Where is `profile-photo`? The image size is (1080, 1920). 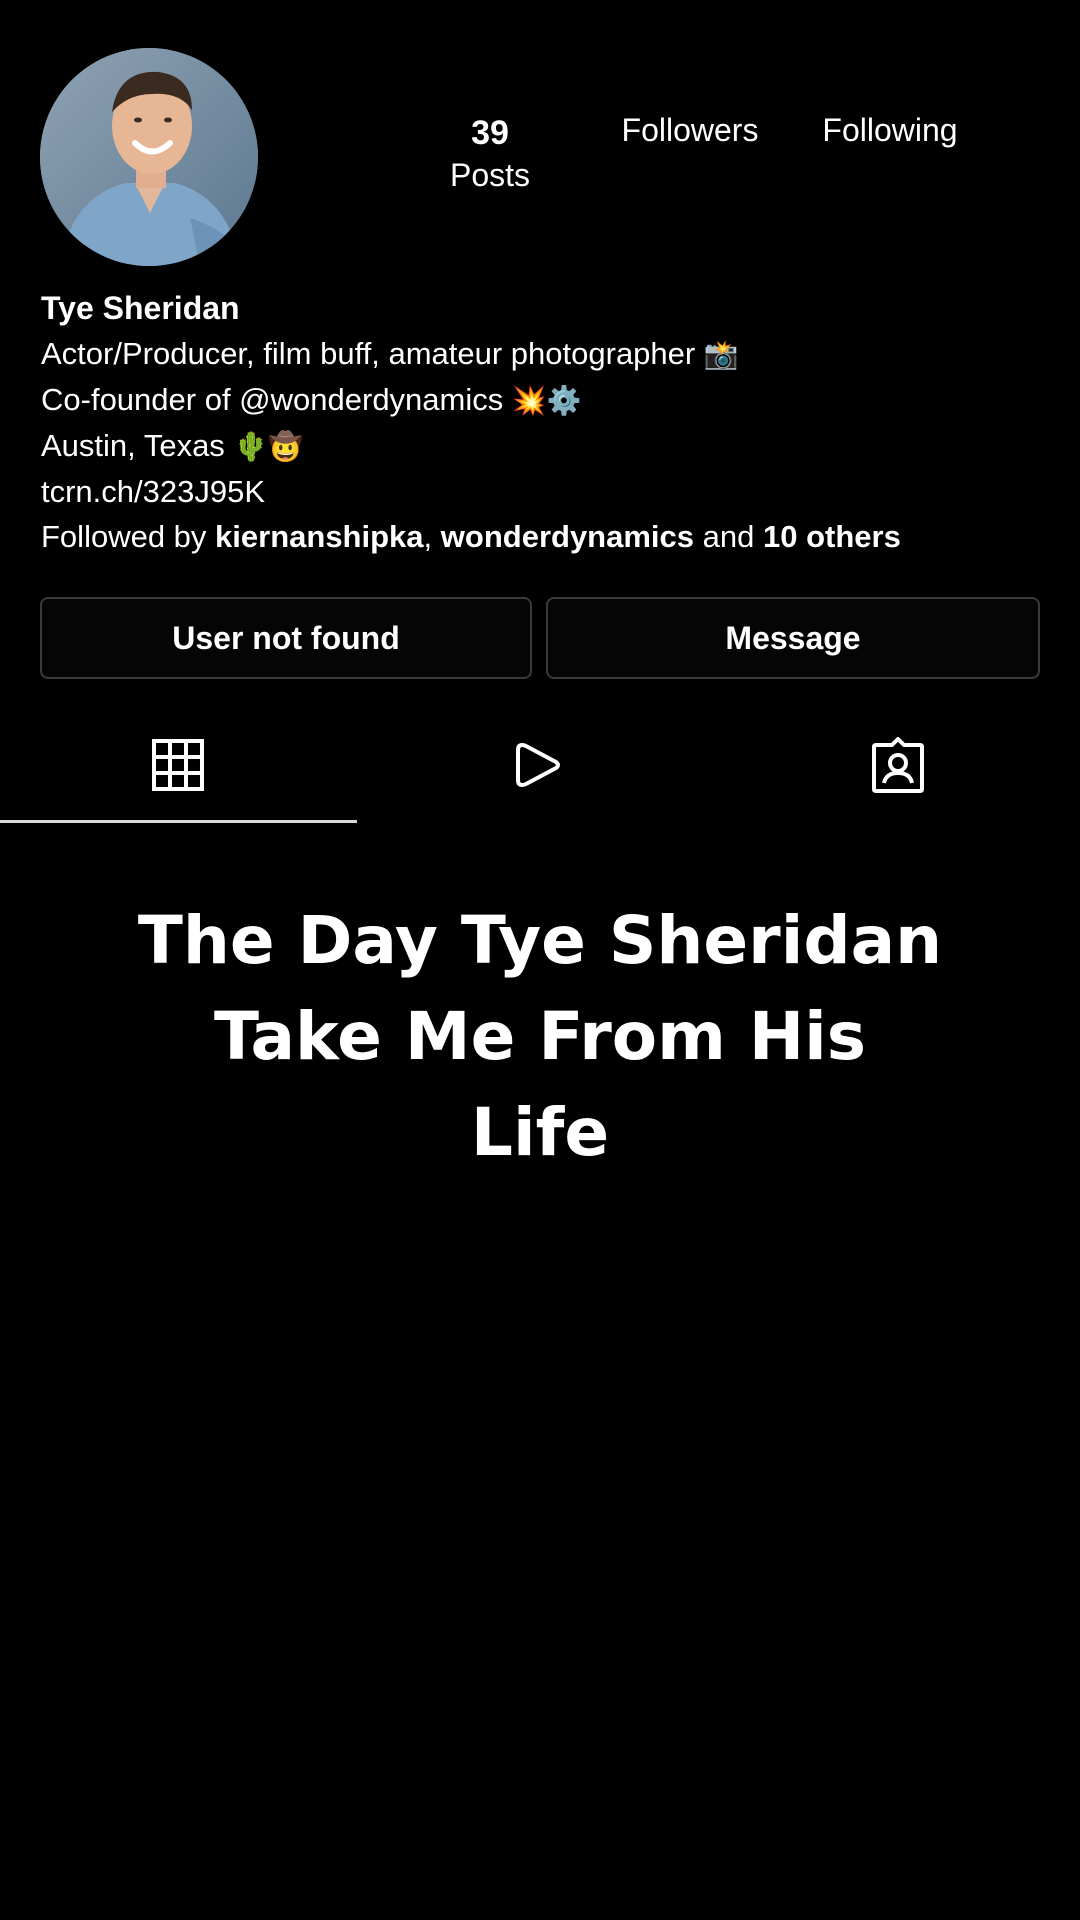 profile-photo is located at coordinates (149, 157).